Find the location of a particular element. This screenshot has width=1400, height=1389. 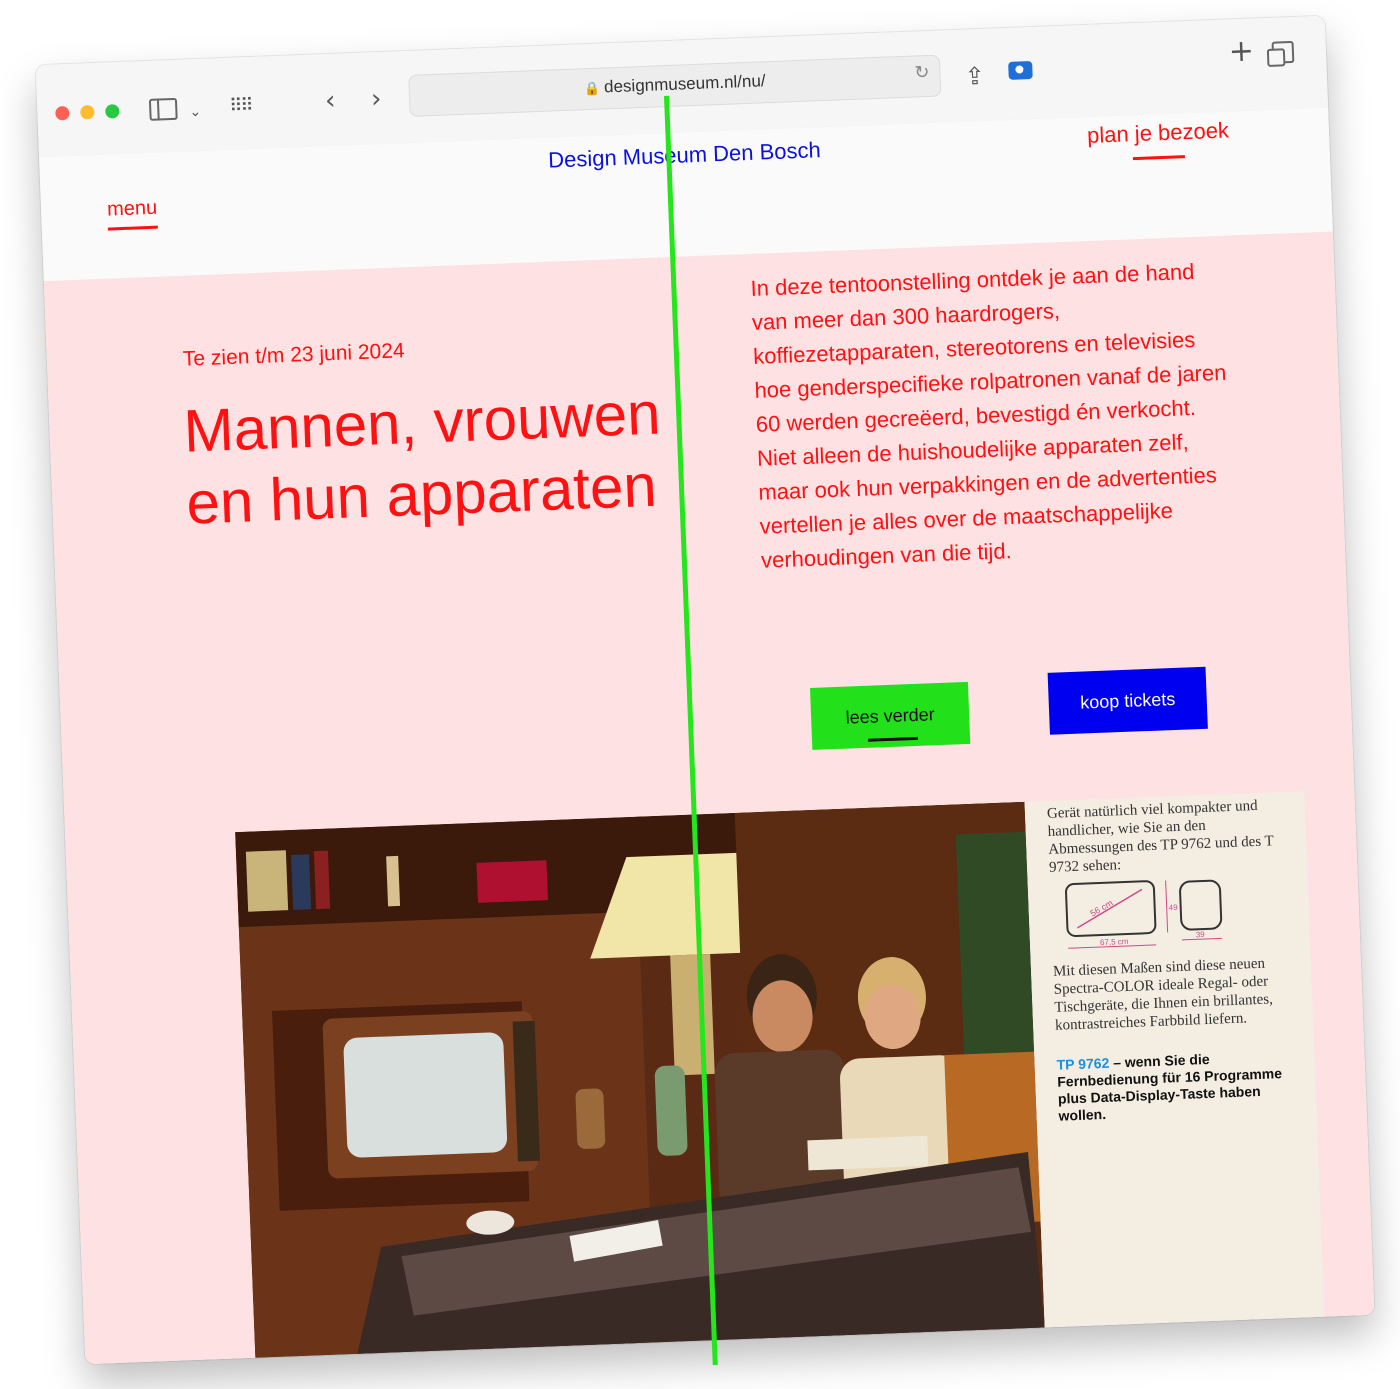

close-window-icon is located at coordinates (62, 113).